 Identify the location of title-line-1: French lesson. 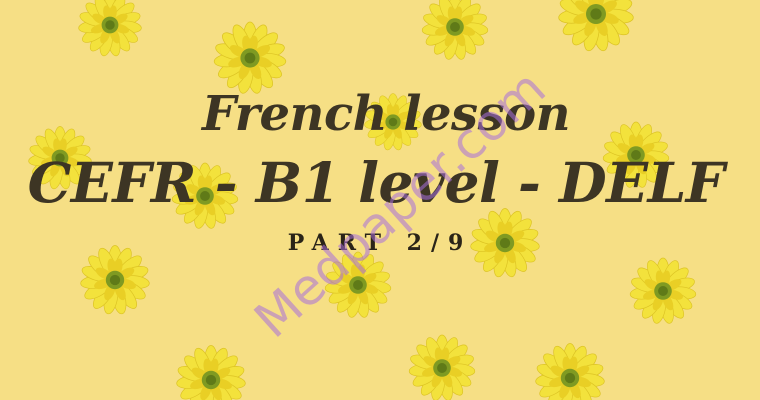
(386, 114).